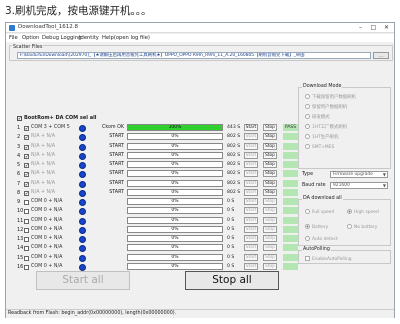 This screenshot has width=400, height=324. What do you see at coordinates (363, 212) in the screenshot?
I see `high-speed-option: High speed` at bounding box center [363, 212].